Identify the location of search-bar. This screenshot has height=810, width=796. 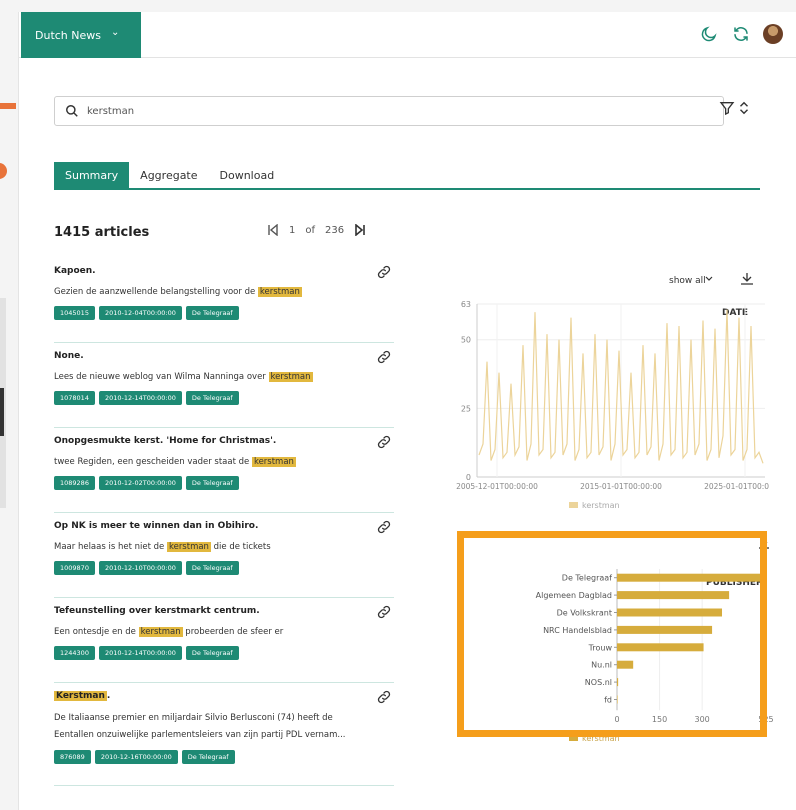
(389, 111).